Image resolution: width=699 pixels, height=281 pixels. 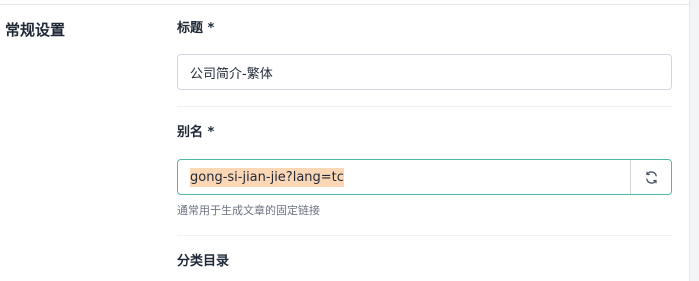 What do you see at coordinates (344, 2) in the screenshot?
I see `top-divider` at bounding box center [344, 2].